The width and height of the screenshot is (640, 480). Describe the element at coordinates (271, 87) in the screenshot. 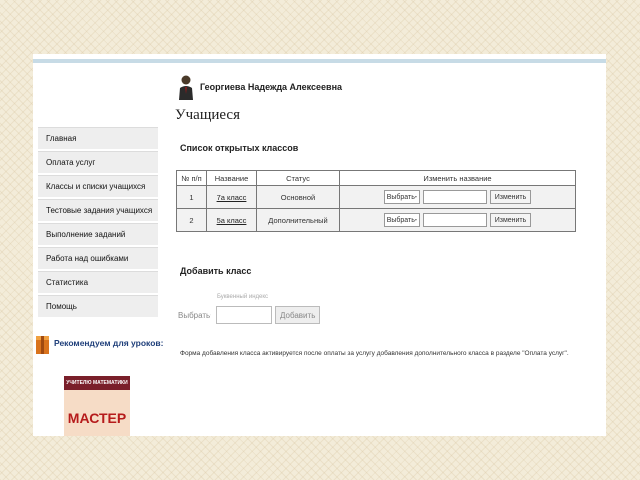

I see `user-name: Георгиева Надежда Алексеевна` at that location.